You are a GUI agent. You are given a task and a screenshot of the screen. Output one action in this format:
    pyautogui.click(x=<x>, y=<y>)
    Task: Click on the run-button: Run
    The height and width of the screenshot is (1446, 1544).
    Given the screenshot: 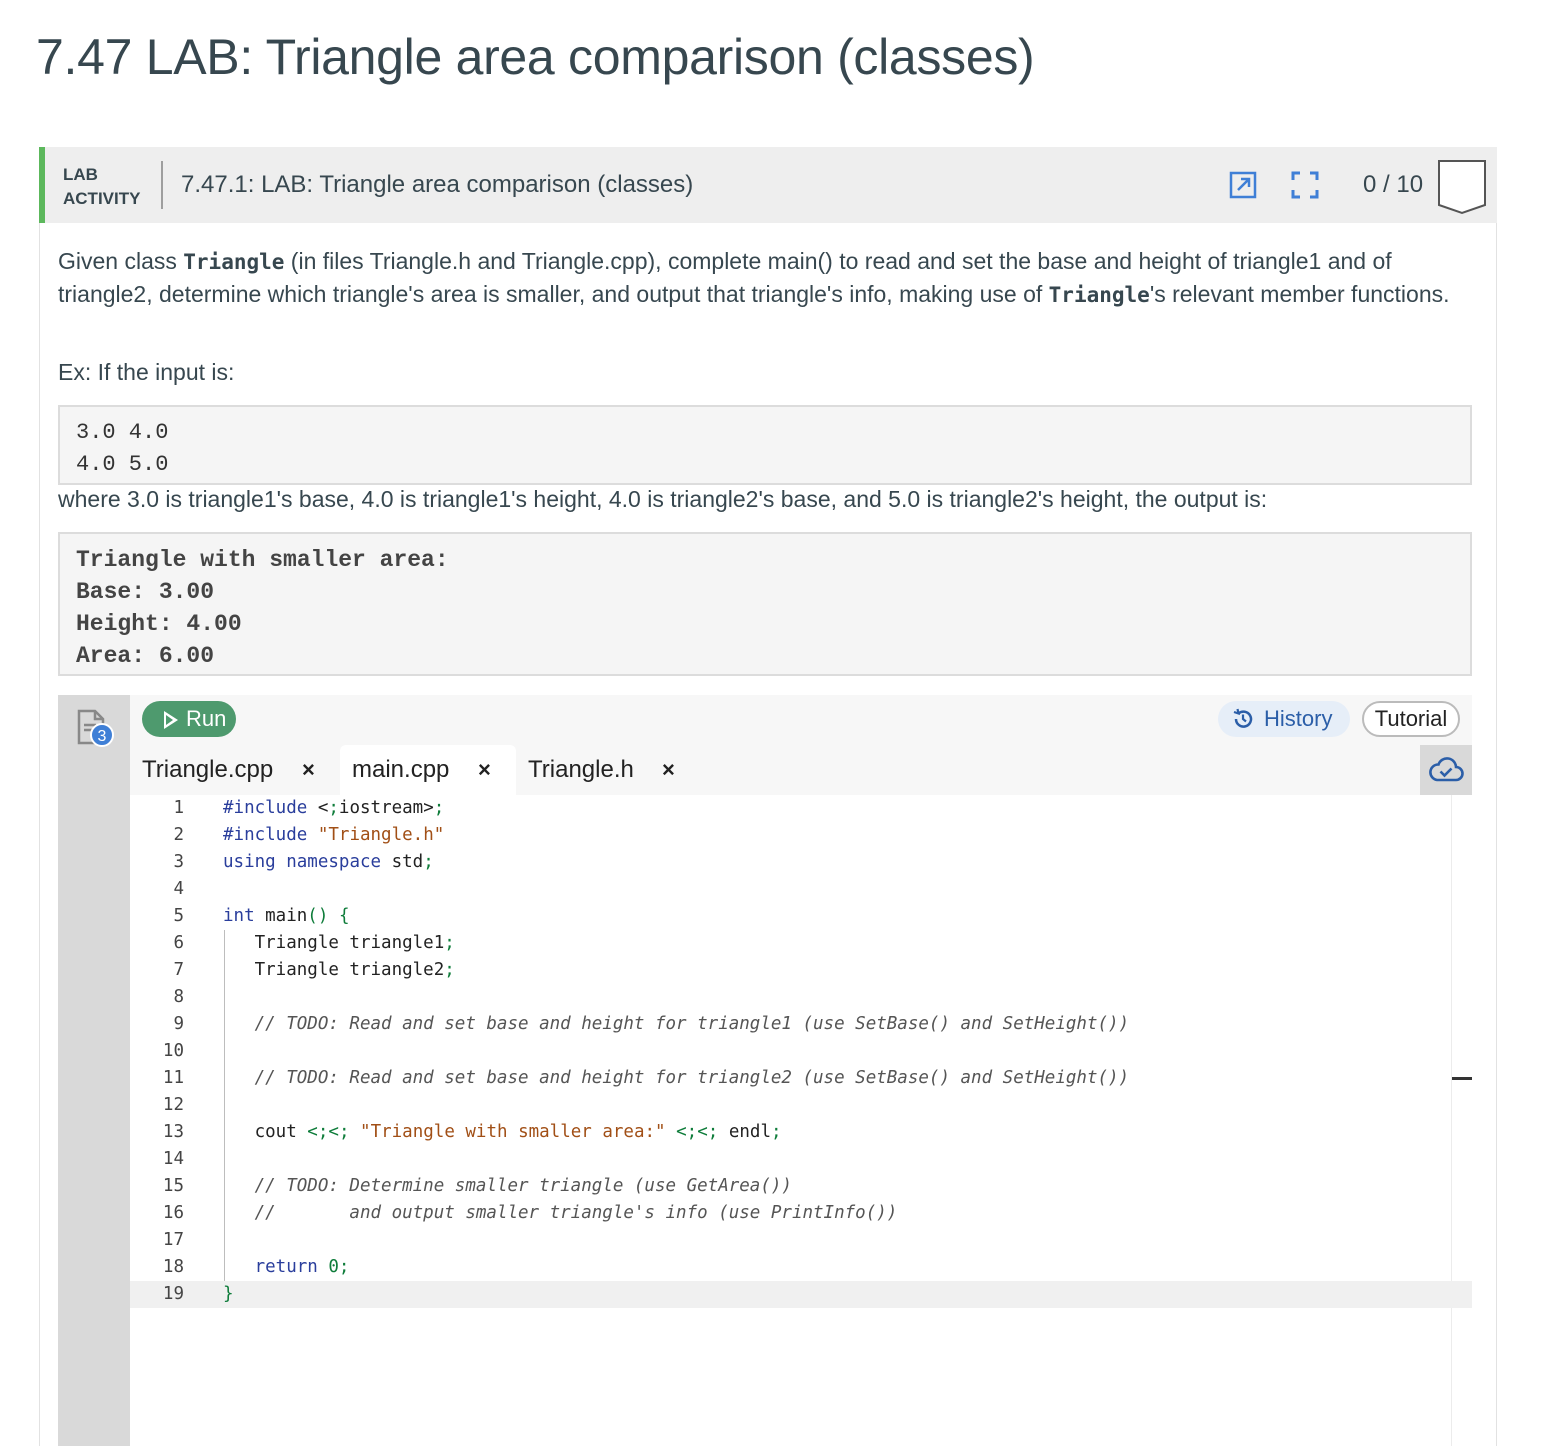 What is the action you would take?
    pyautogui.click(x=189, y=719)
    